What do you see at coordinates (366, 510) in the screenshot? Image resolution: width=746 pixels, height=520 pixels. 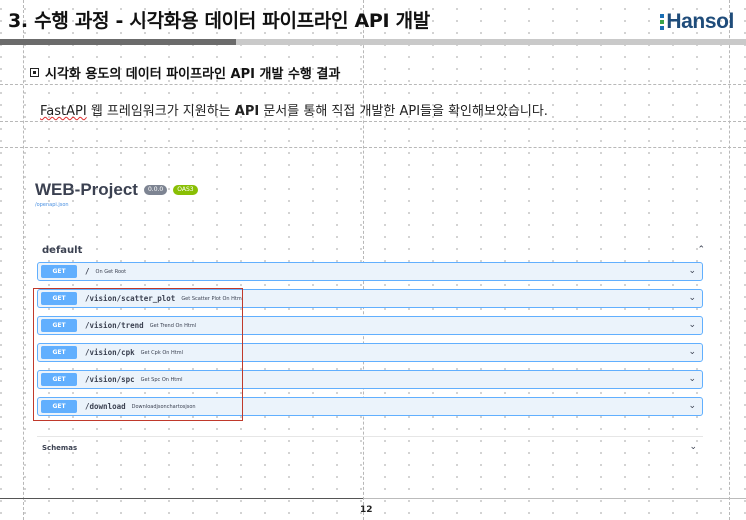 I see `page-number: 12` at bounding box center [366, 510].